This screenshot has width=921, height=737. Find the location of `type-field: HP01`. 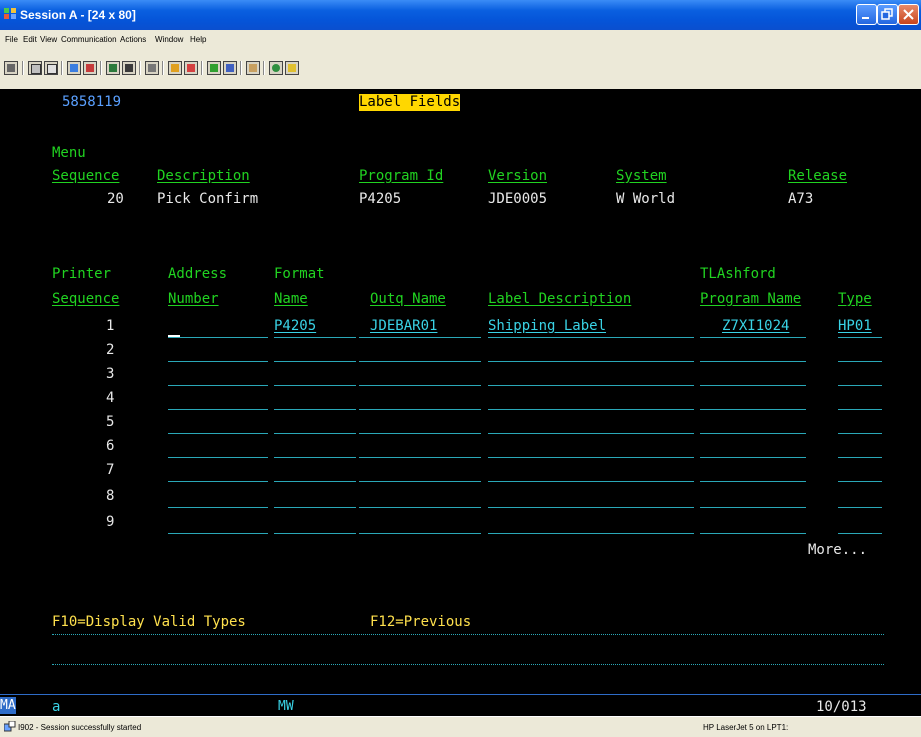

type-field: HP01 is located at coordinates (855, 326).